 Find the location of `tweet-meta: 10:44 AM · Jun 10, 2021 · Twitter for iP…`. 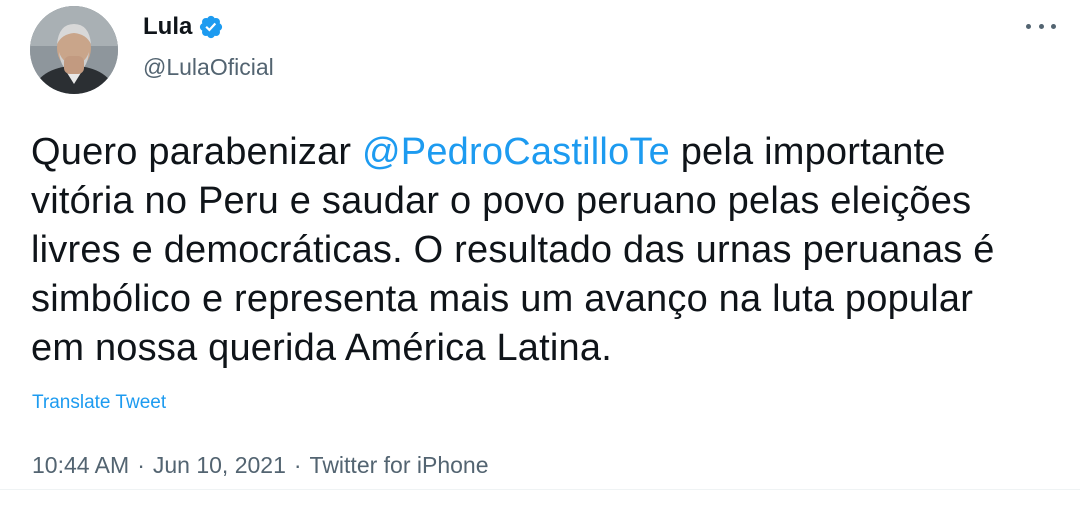

tweet-meta: 10:44 AM · Jun 10, 2021 · Twitter for iP… is located at coordinates (260, 465).